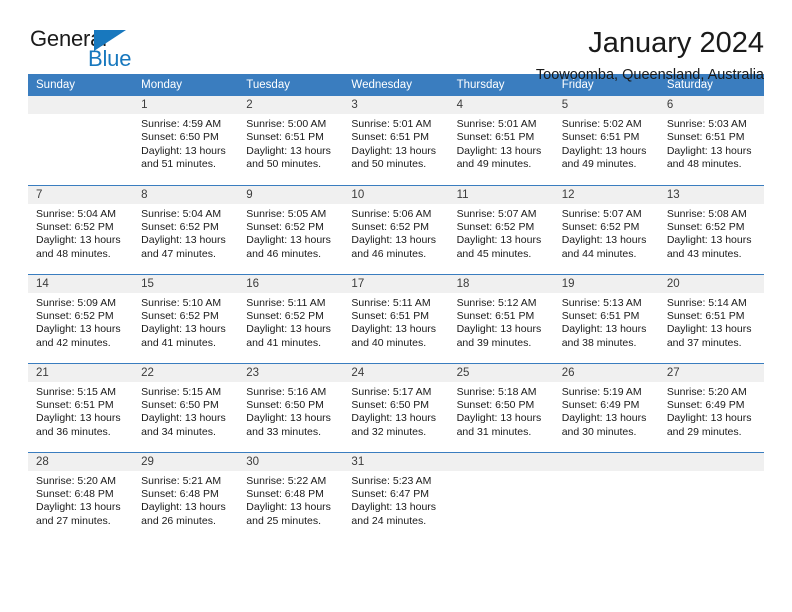 The image size is (792, 612). What do you see at coordinates (606, 283) in the screenshot?
I see `day-number: 19` at bounding box center [606, 283].